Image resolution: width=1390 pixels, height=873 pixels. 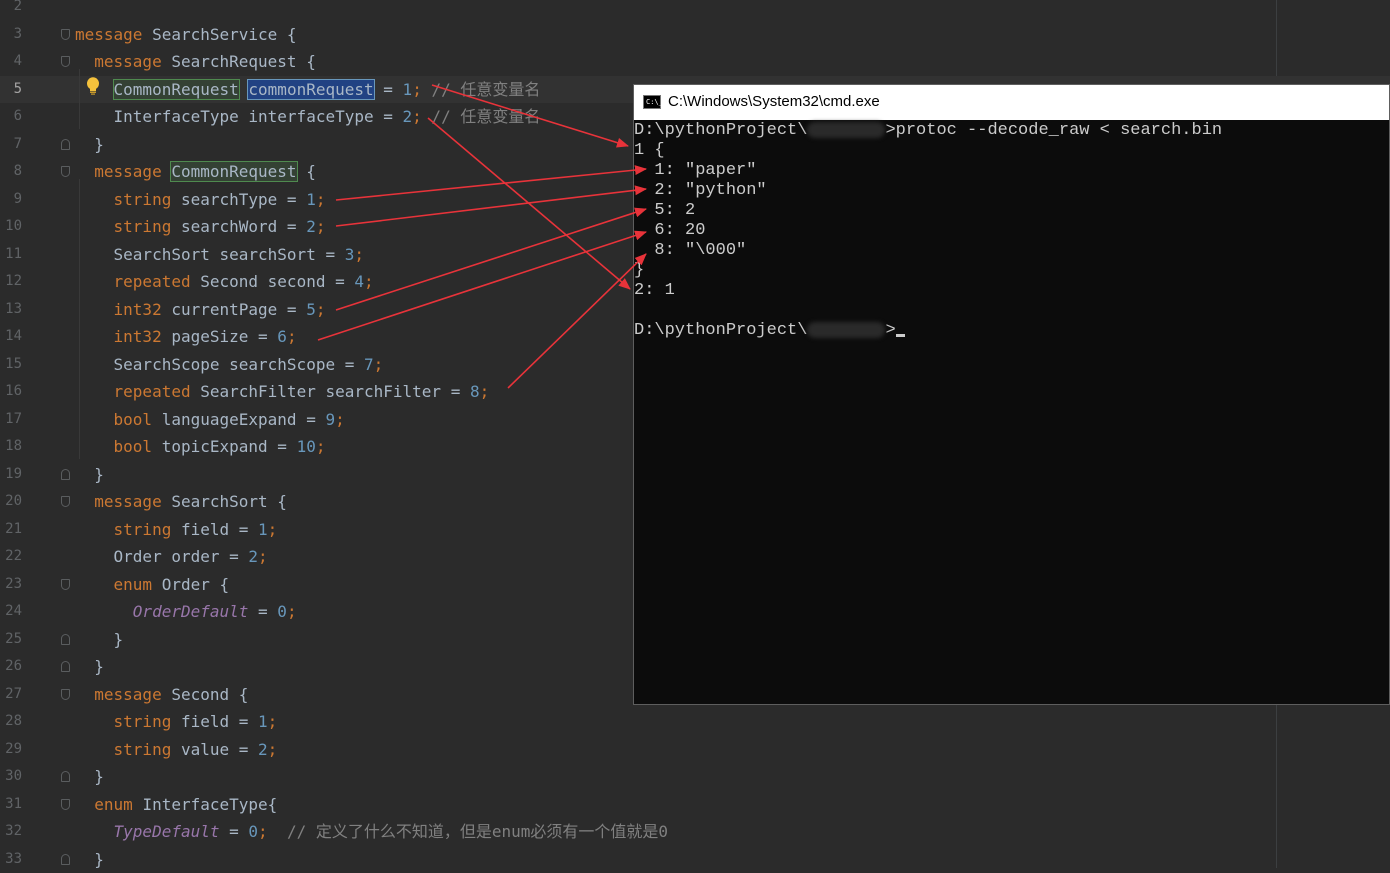 I want to click on code-token: 1, so click(x=408, y=89).